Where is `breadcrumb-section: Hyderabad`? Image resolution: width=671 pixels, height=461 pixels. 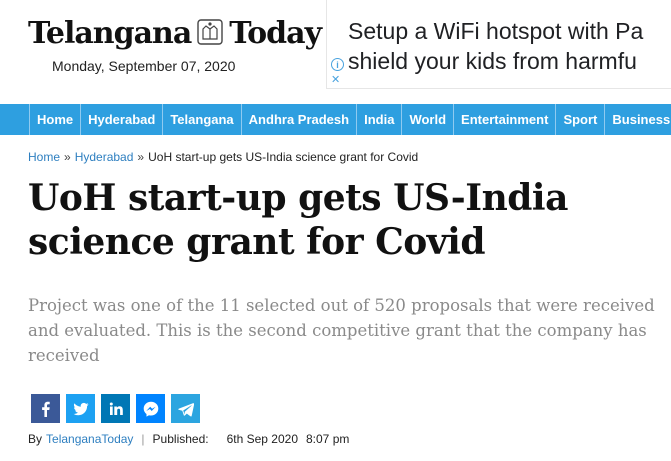 breadcrumb-section: Hyderabad is located at coordinates (104, 157).